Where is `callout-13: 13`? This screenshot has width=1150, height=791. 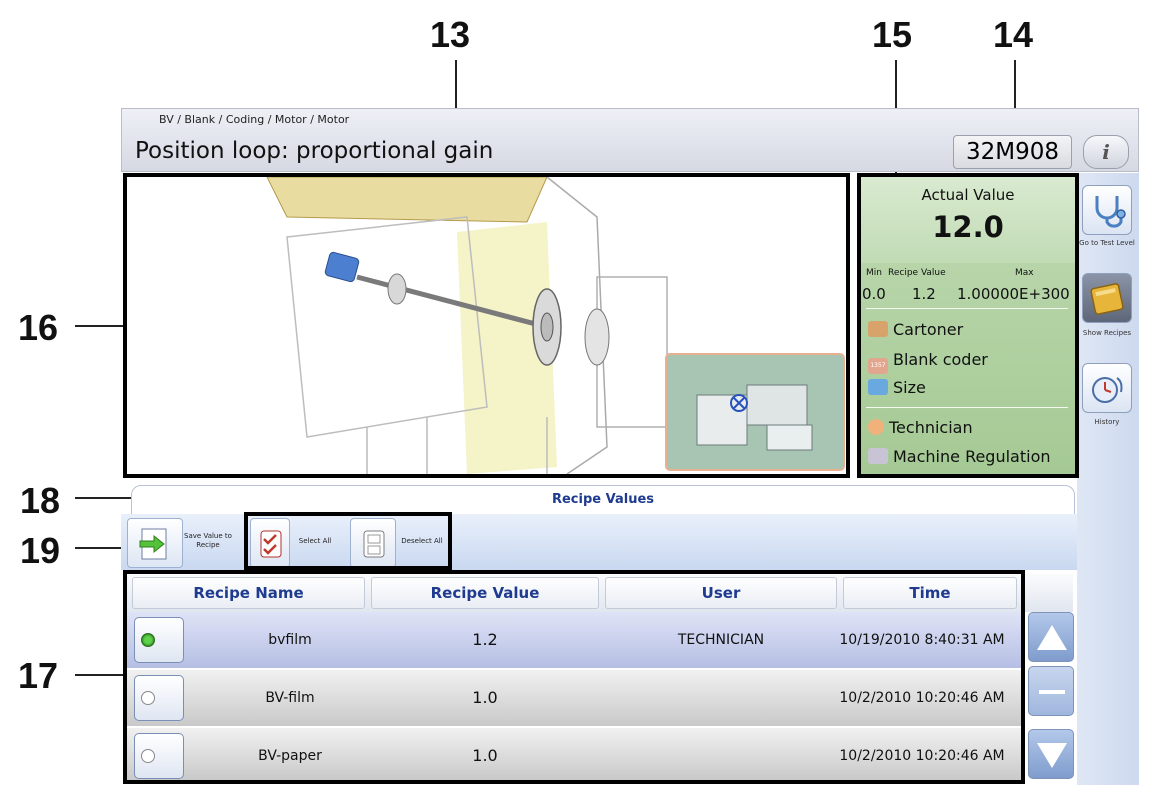
callout-13: 13 is located at coordinates (450, 34).